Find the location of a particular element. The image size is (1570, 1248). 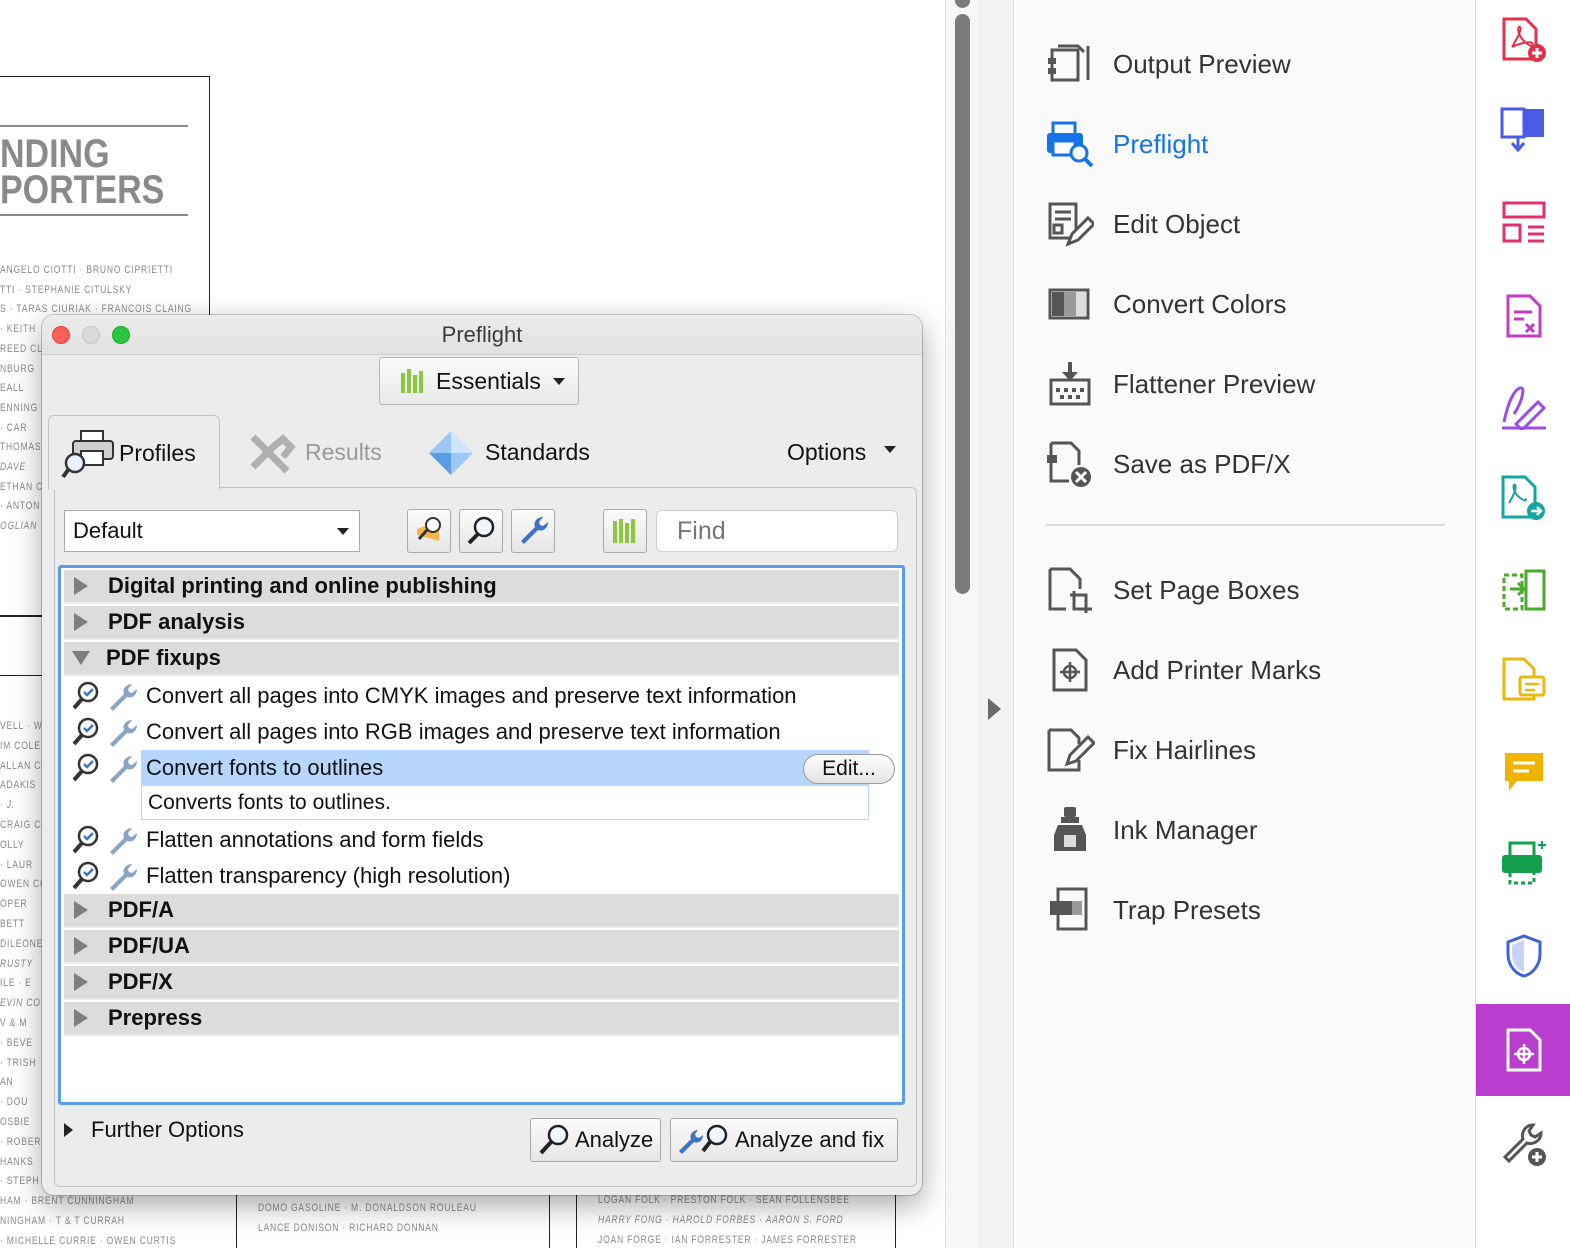

tool-output-preview: Output Preview is located at coordinates (1255, 64).